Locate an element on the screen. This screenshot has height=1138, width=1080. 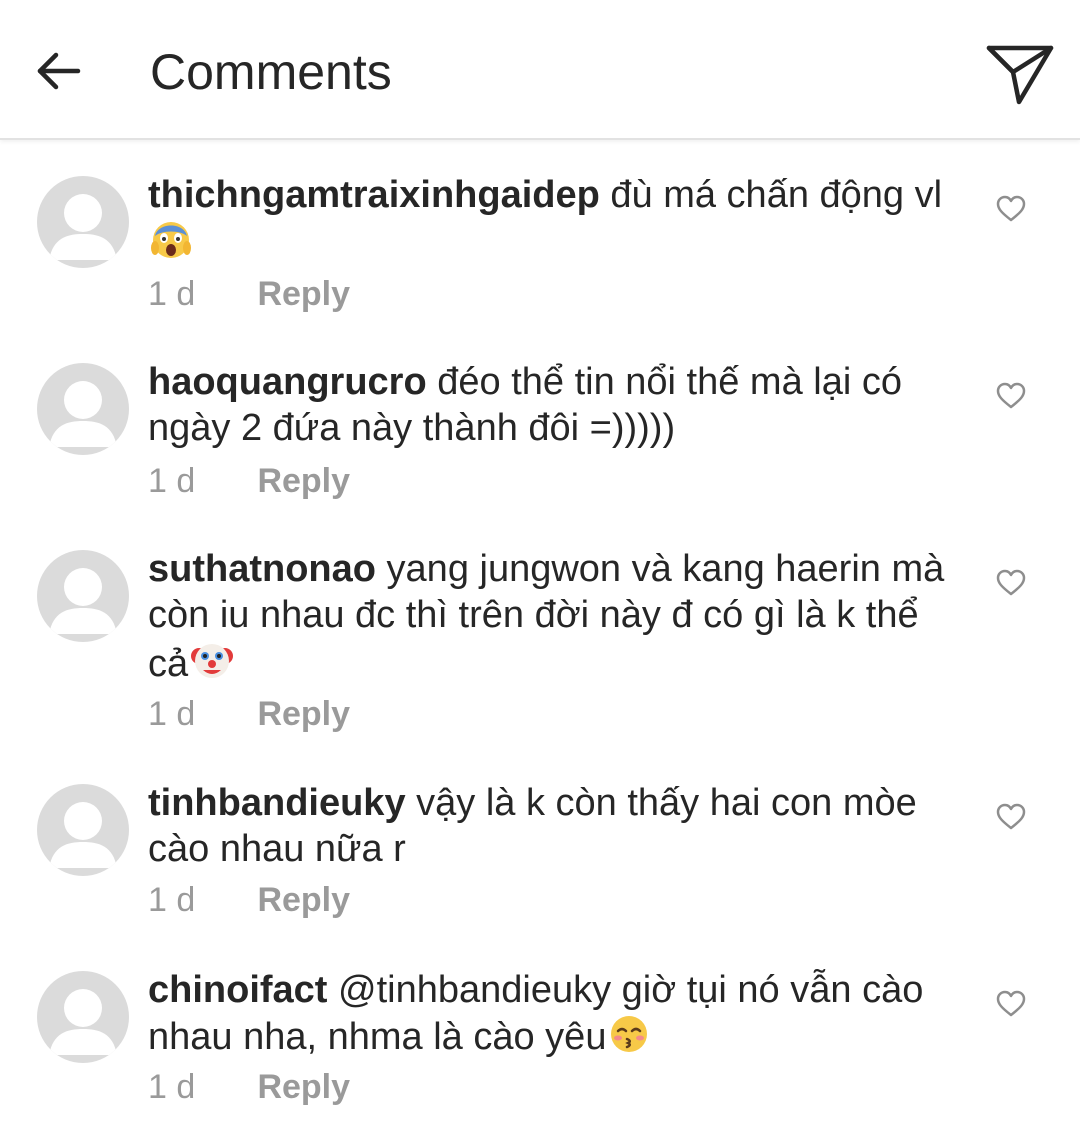
comment-username: suthatnonao is located at coordinates (262, 569).